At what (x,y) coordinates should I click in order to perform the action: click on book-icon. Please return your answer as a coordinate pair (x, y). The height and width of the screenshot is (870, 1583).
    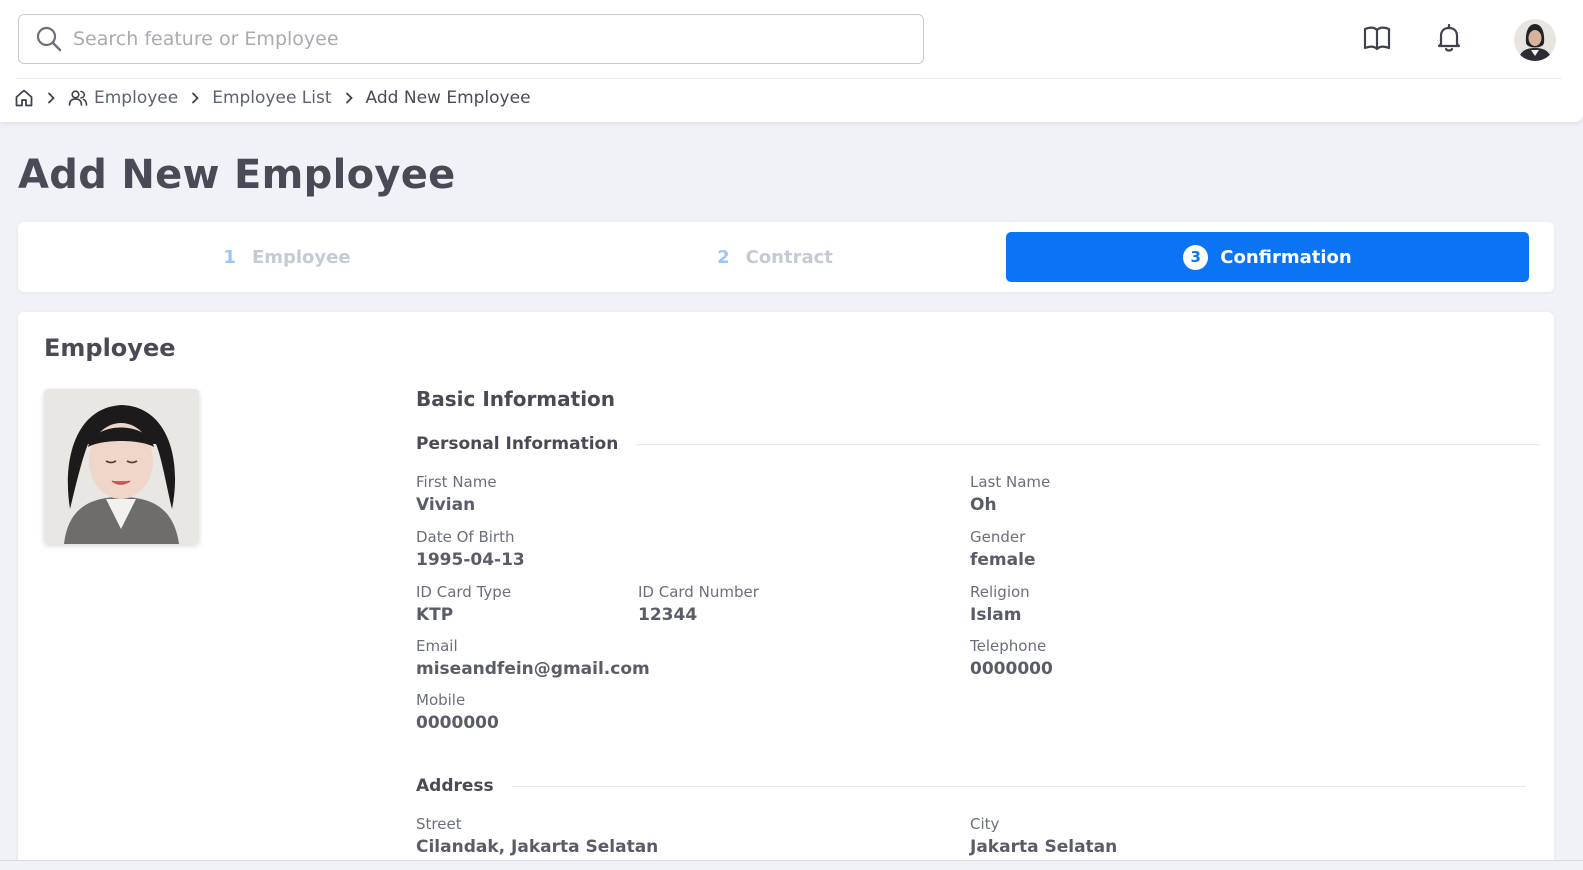
    Looking at the image, I should click on (1377, 38).